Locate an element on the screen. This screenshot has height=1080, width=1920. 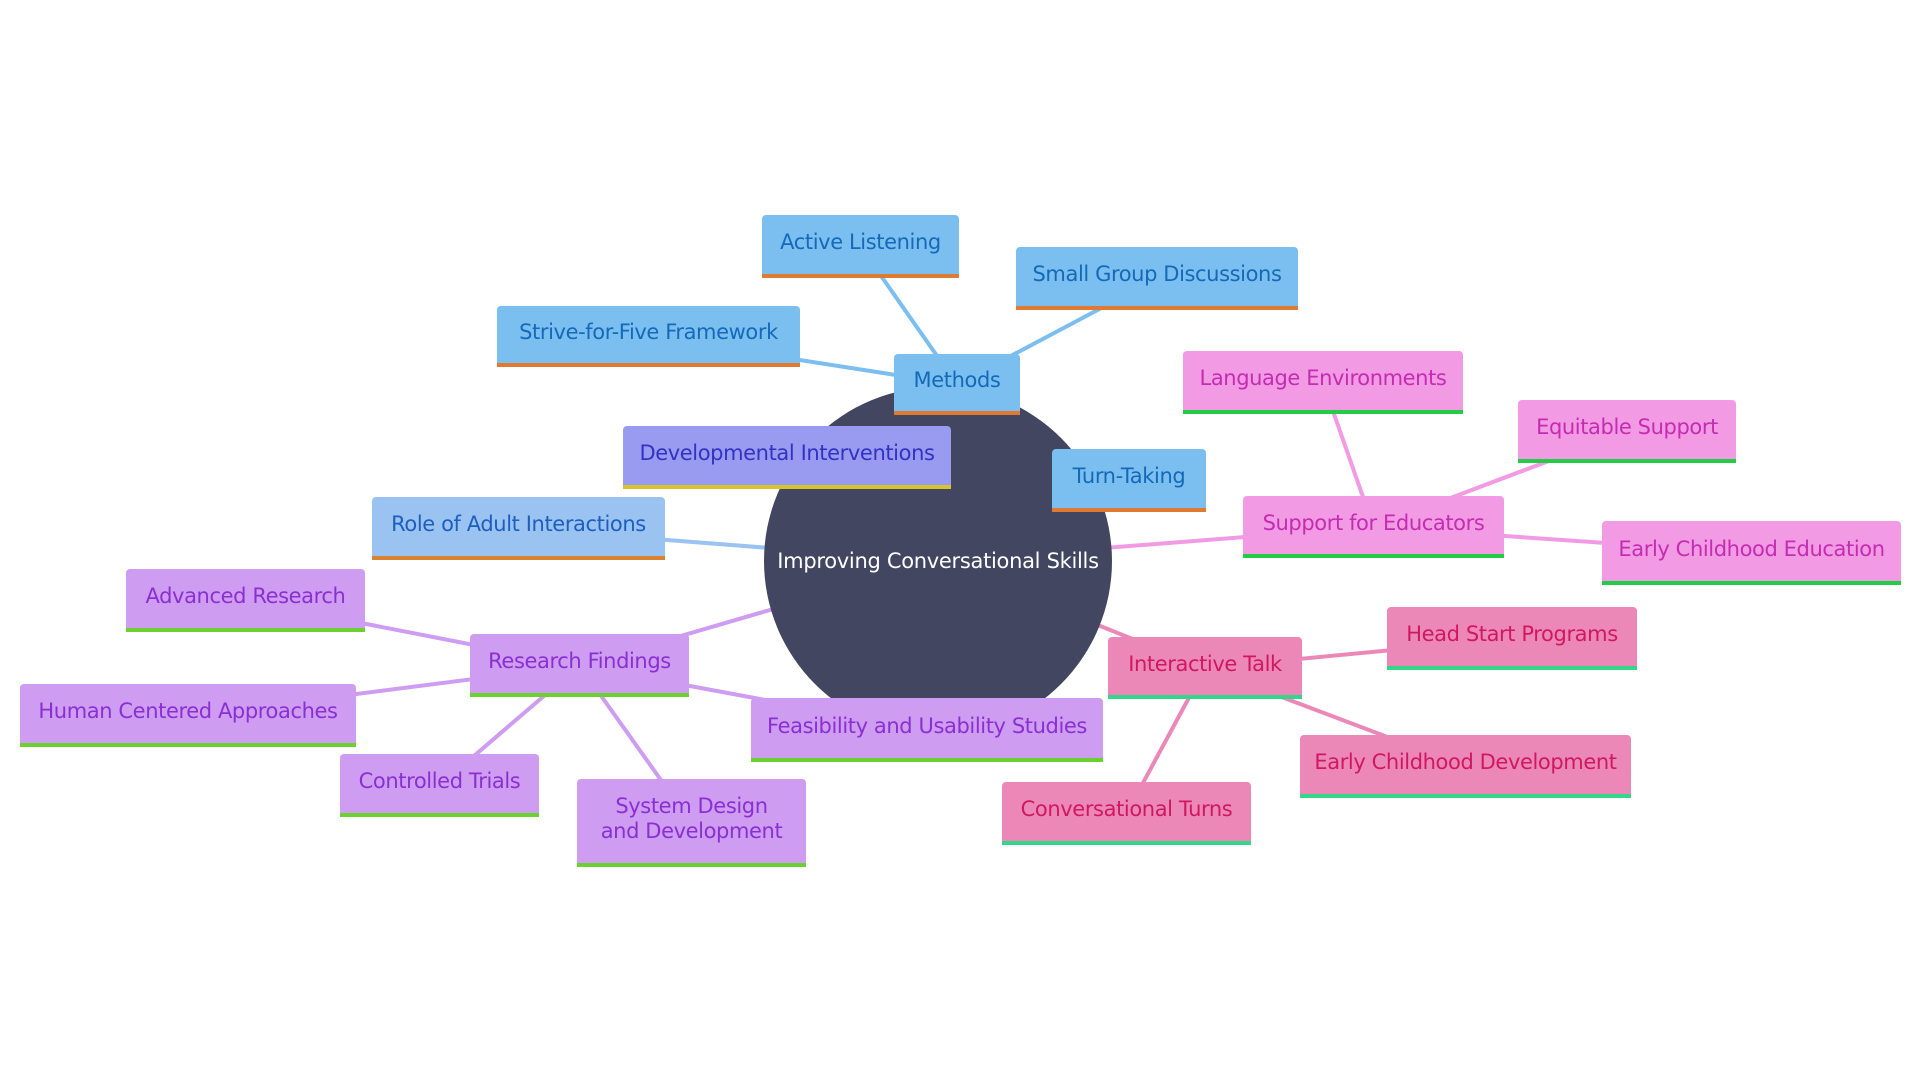
node-label: Small Group Discussions is located at coordinates (1157, 274).